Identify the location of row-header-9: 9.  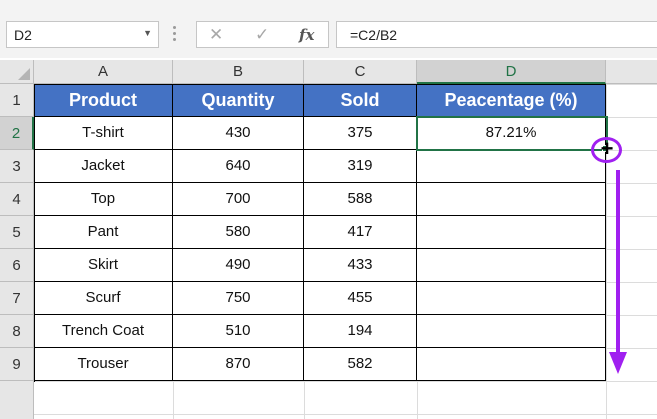
(17, 364).